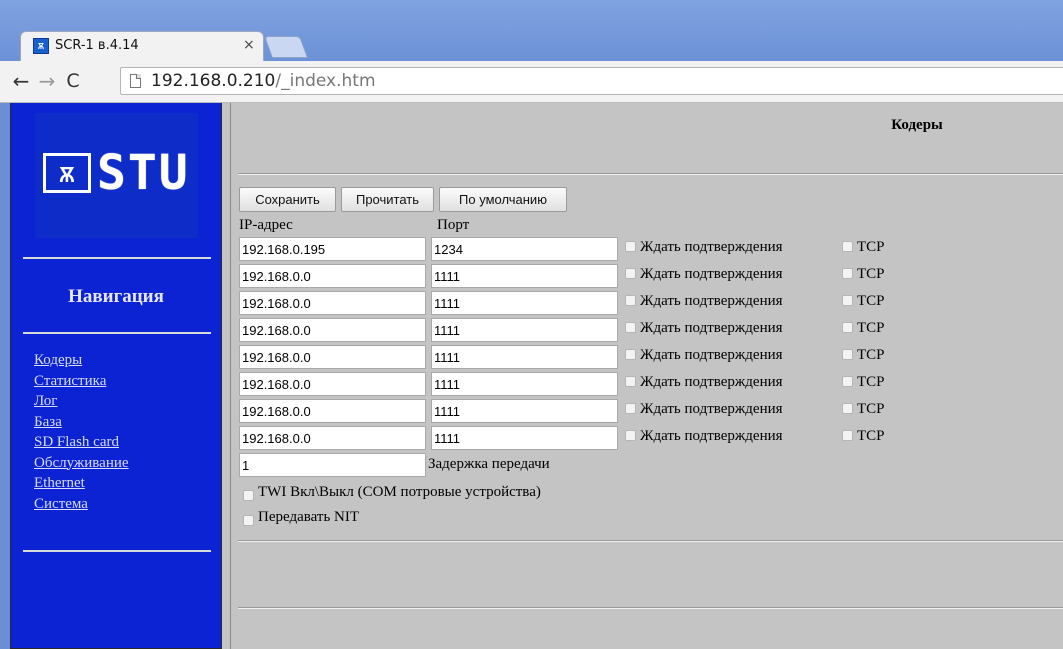  What do you see at coordinates (325, 81) in the screenshot?
I see `url-path: /_index.htm` at bounding box center [325, 81].